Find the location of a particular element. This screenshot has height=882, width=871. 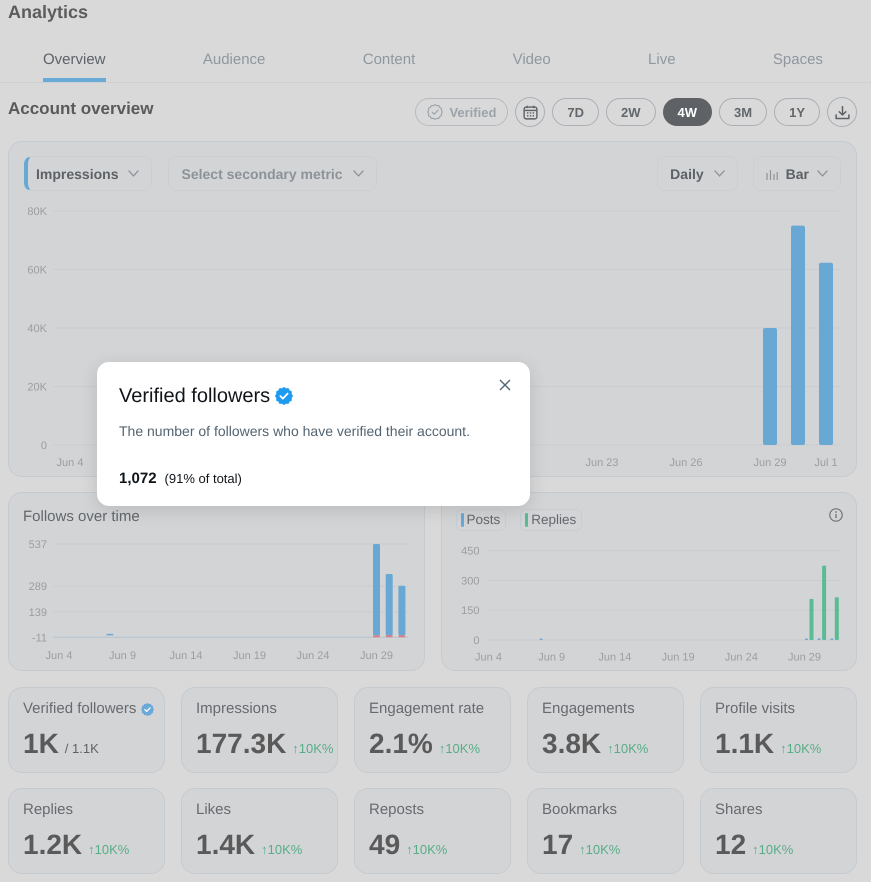

download-button is located at coordinates (842, 112).